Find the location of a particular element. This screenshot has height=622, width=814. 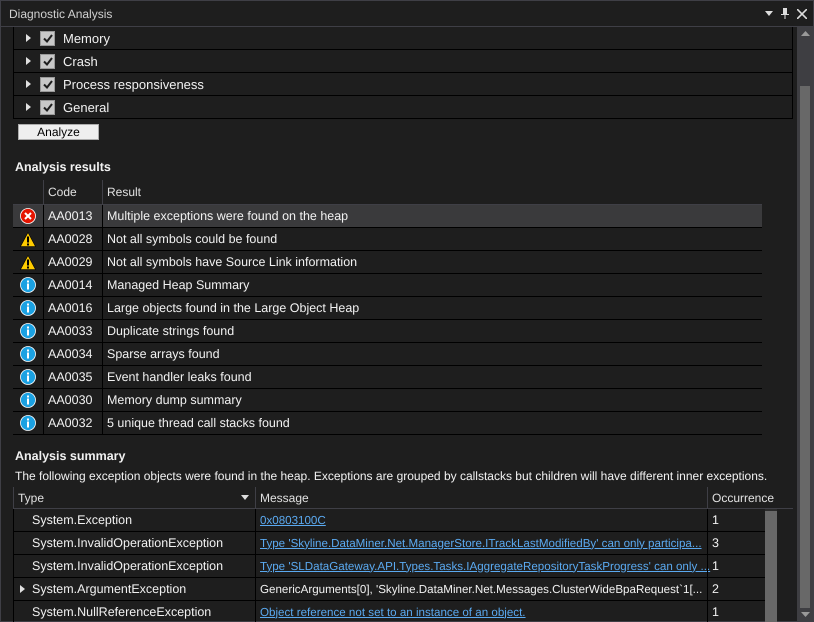

code-cell: AA0016 is located at coordinates (72, 308).